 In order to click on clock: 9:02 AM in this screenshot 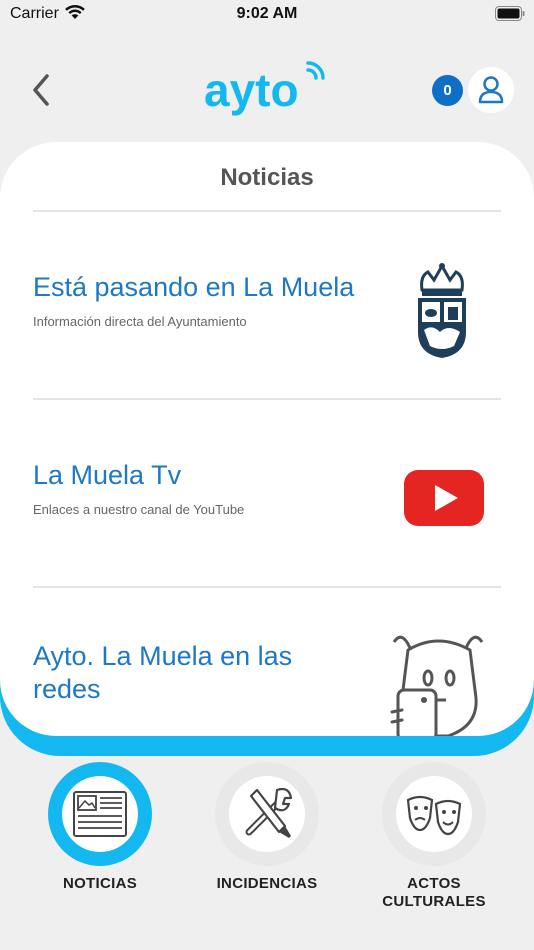, I will do `click(267, 13)`.